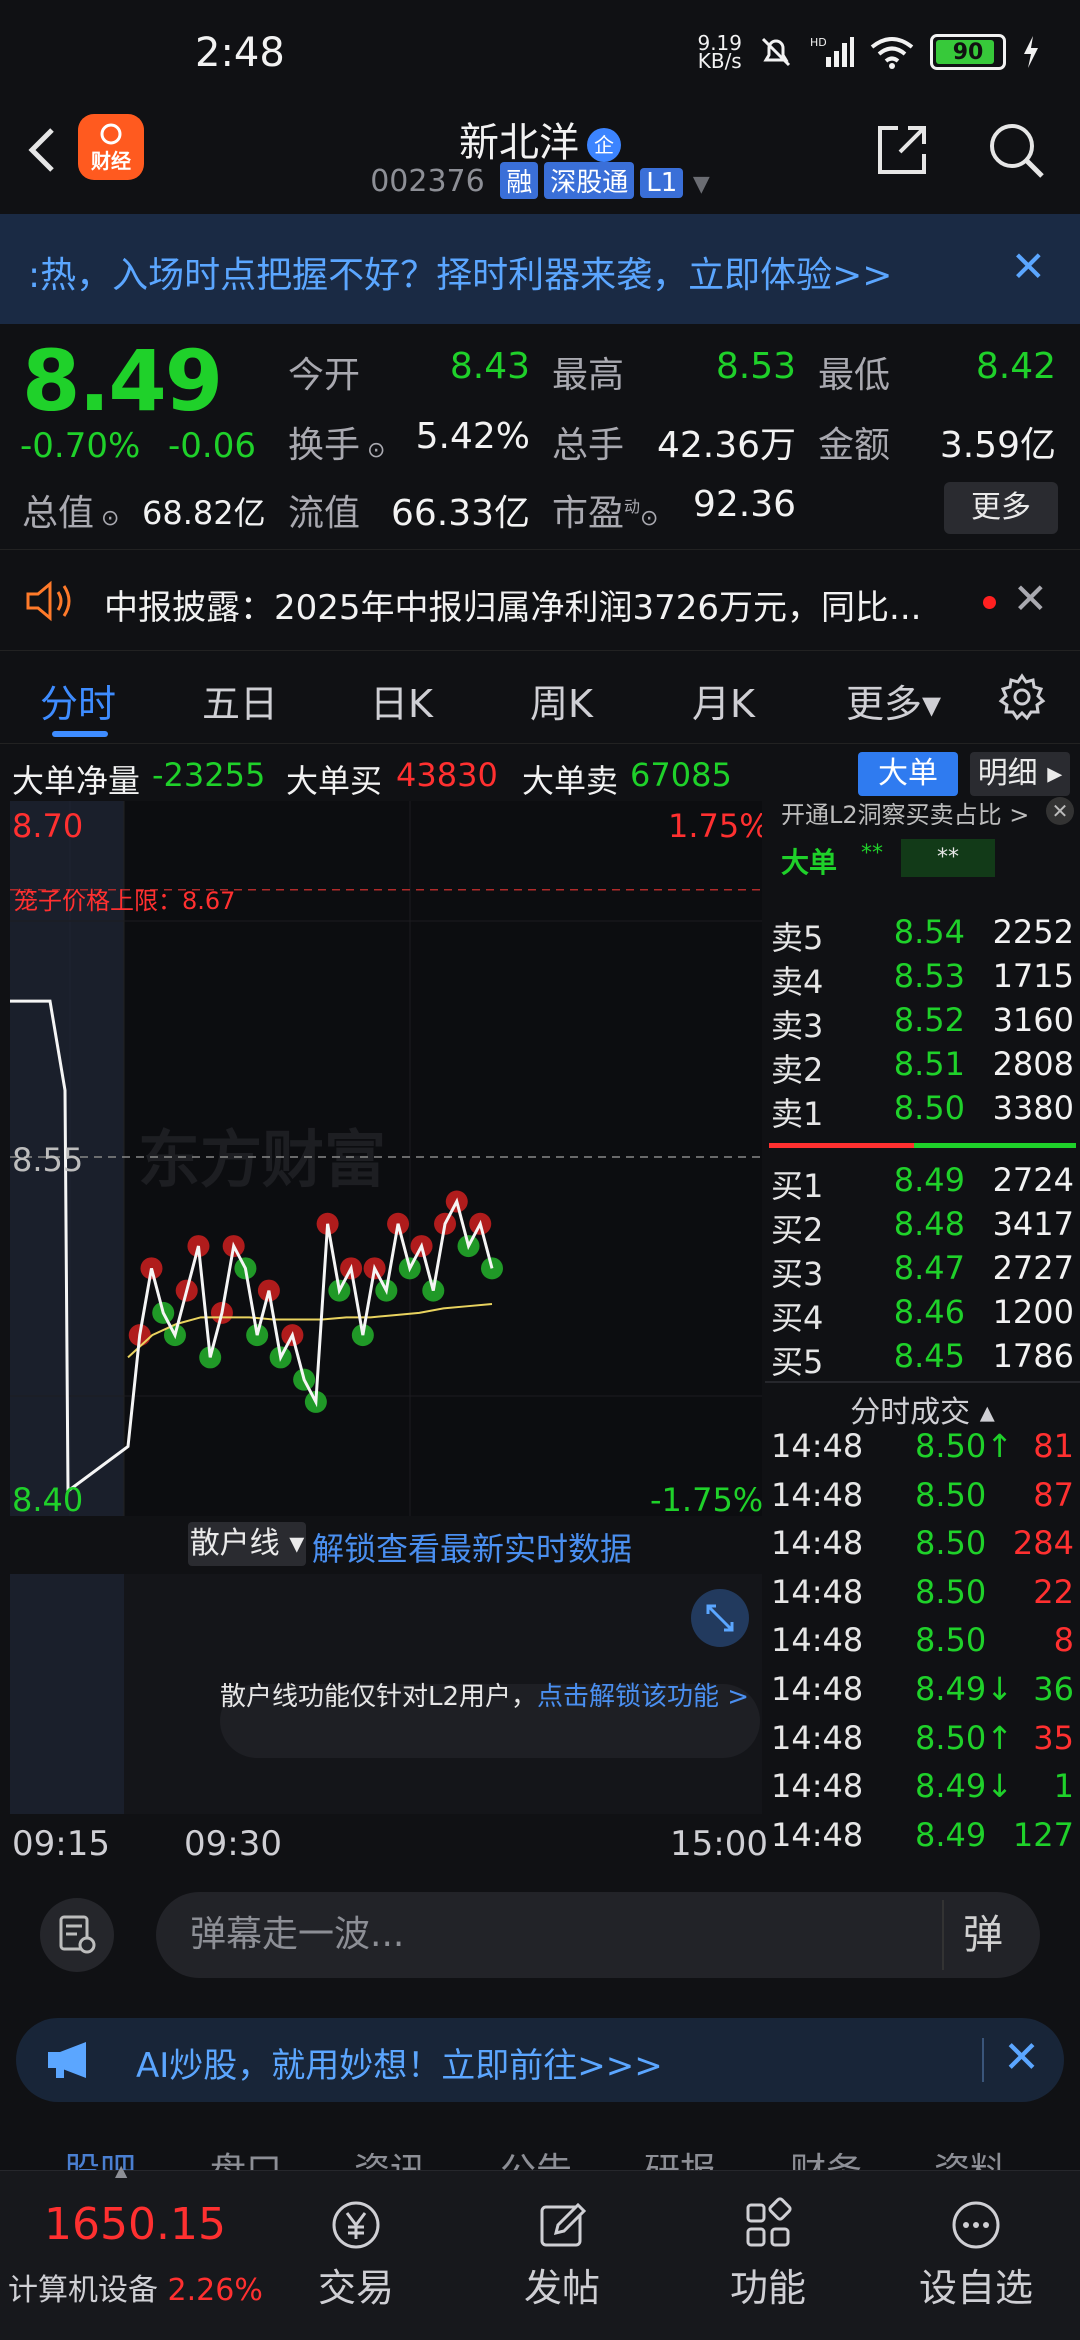  I want to click on subtab-announce: 公告, so click(536, 2156).